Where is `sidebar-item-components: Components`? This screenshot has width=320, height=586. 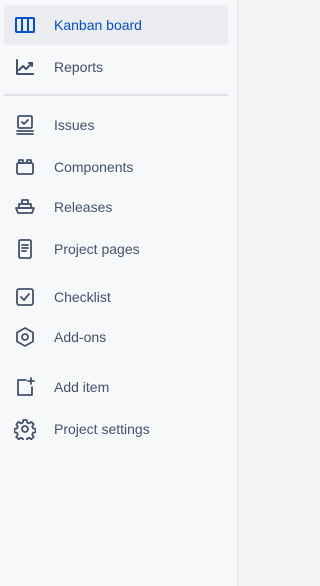
sidebar-item-components: Components is located at coordinates (116, 167).